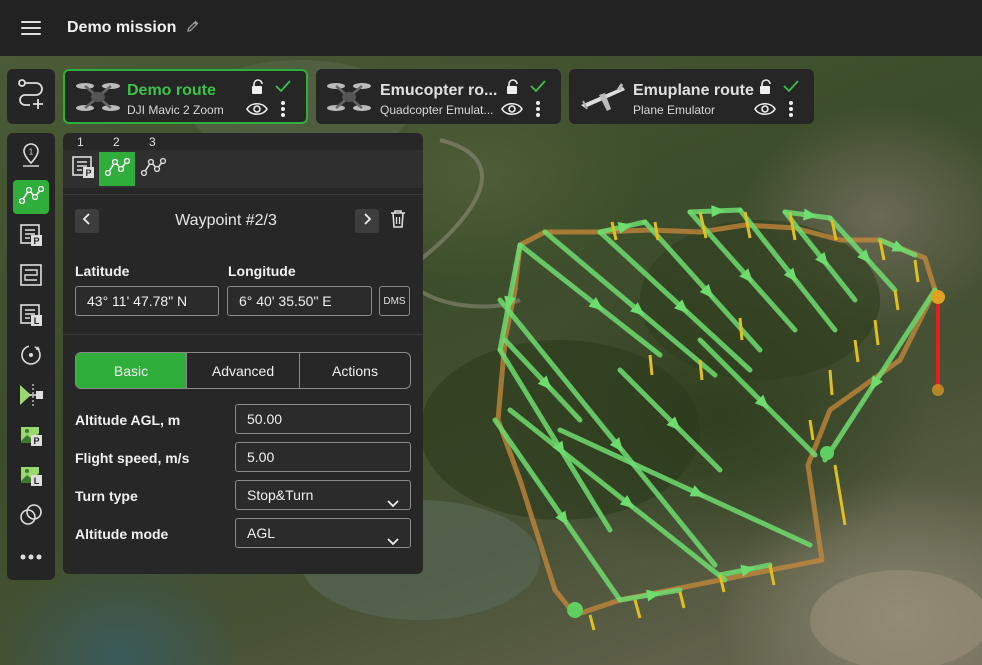  I want to click on next-waypoint-button, so click(367, 221).